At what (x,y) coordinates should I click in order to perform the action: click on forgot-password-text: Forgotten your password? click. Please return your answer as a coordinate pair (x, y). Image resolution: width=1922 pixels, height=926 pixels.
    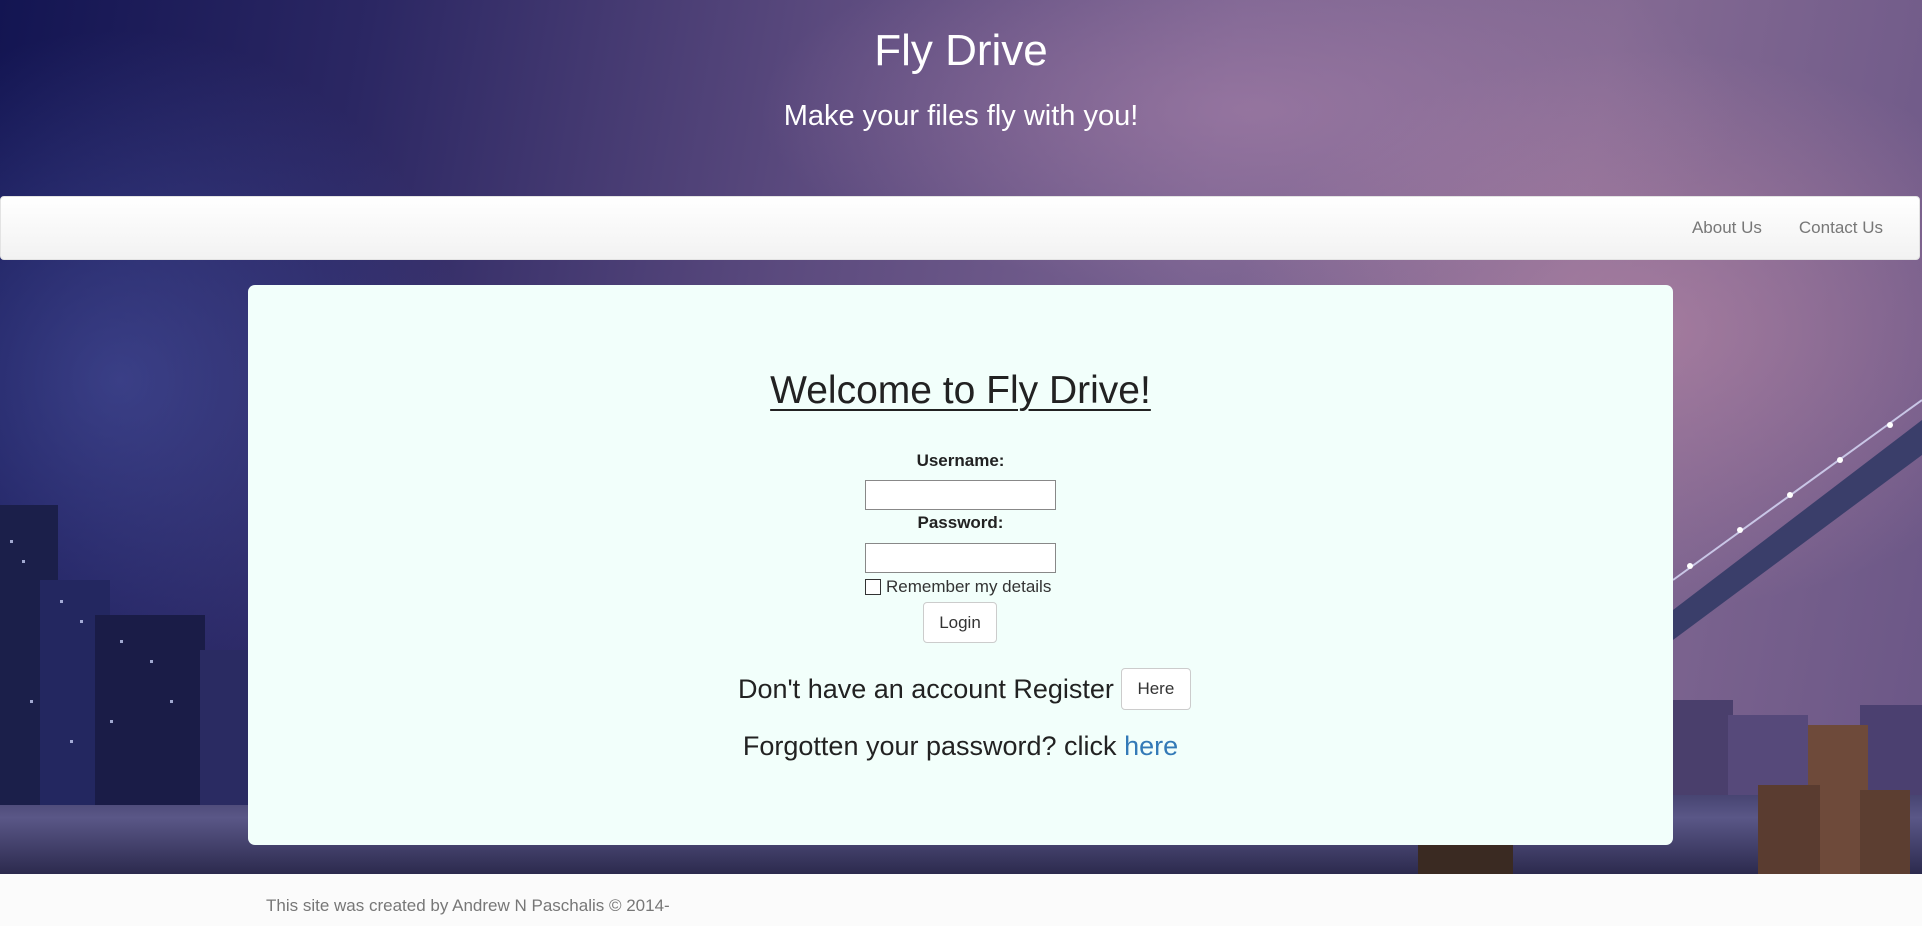
    Looking at the image, I should click on (933, 746).